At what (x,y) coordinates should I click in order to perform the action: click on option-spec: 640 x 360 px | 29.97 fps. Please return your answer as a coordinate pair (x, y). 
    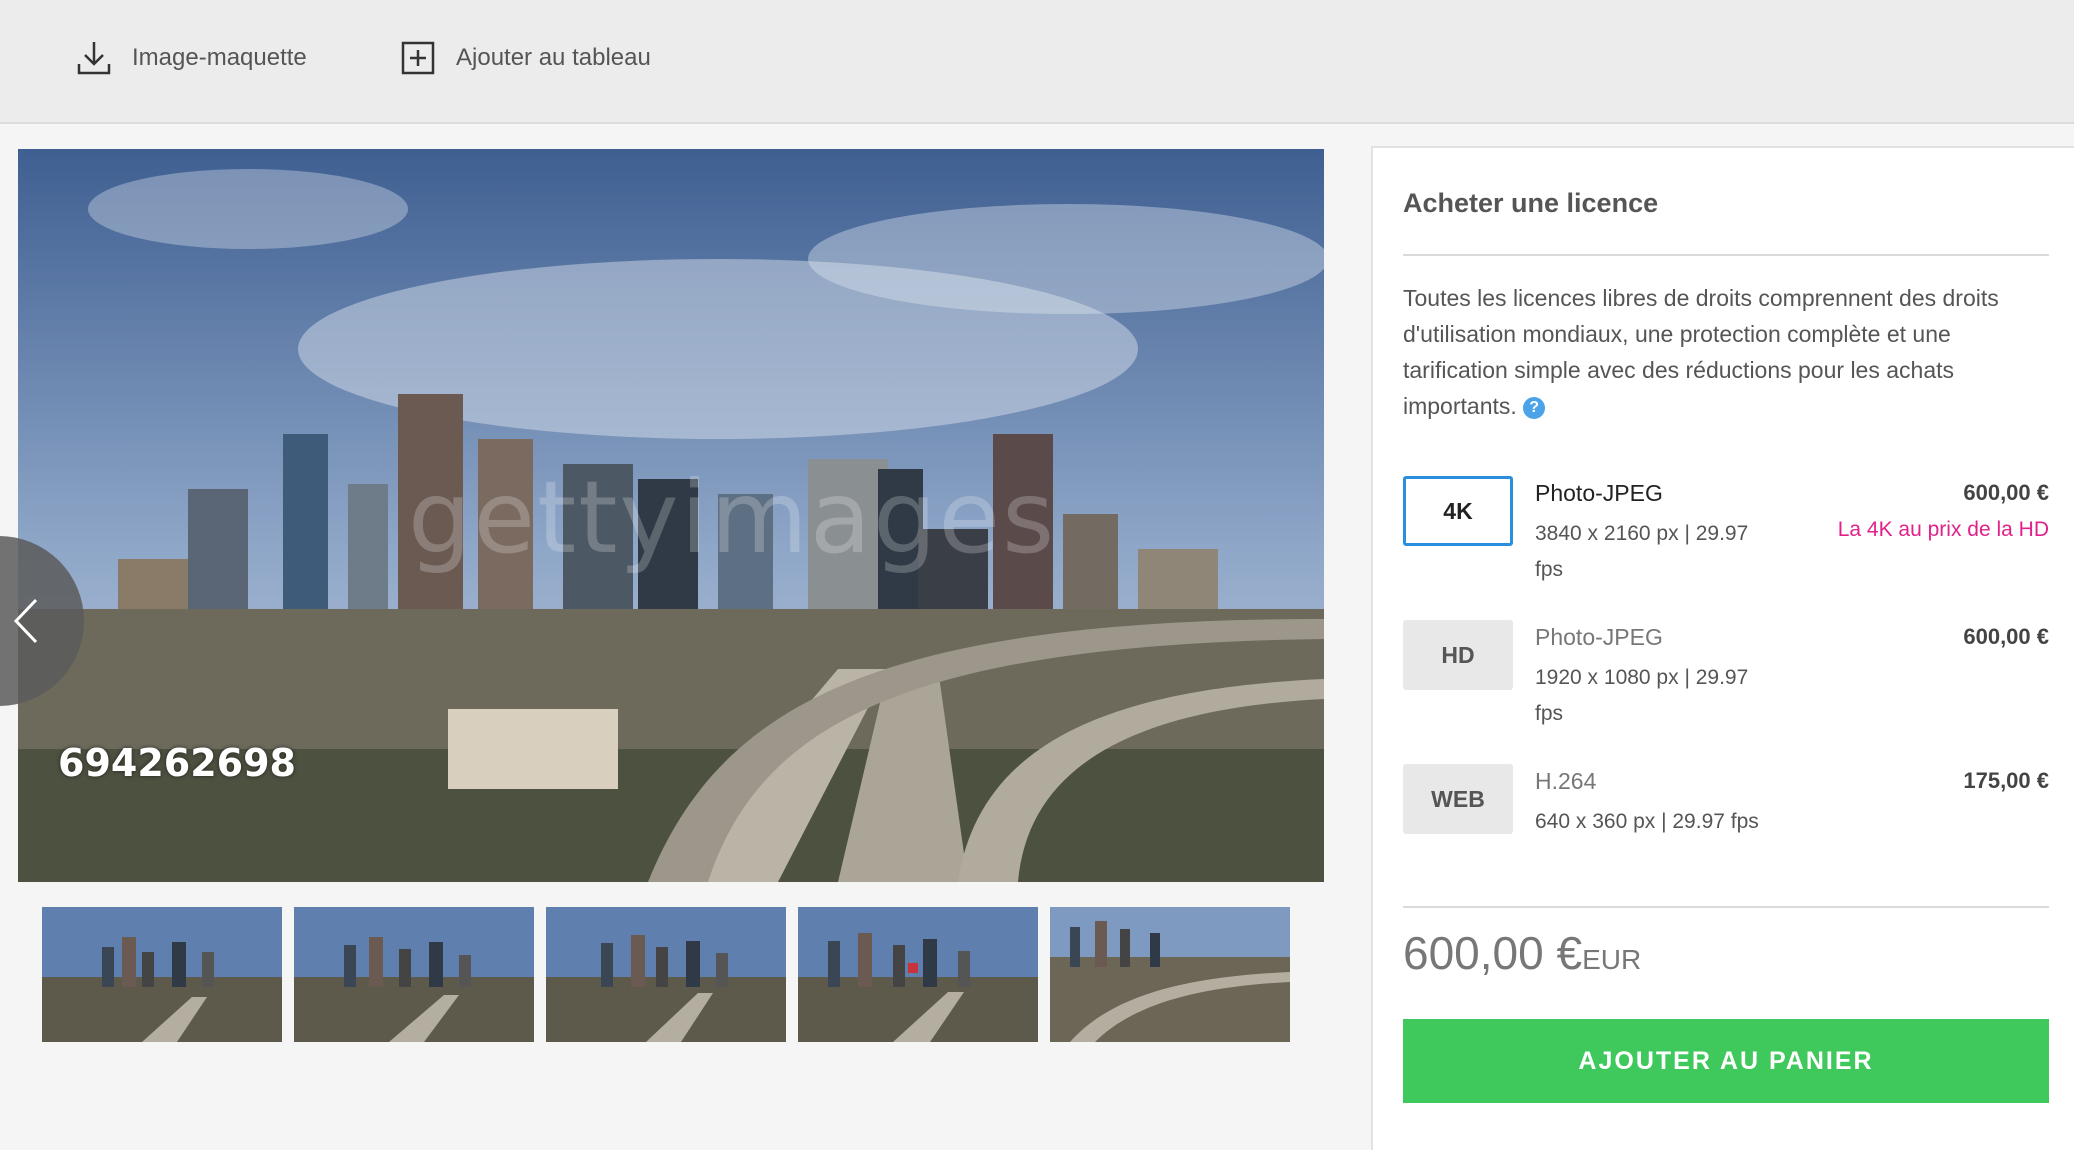
    Looking at the image, I should click on (1647, 821).